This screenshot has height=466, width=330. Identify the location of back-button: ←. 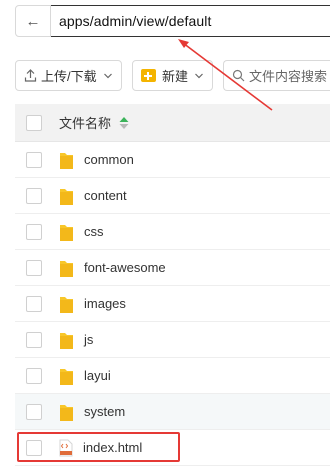
(33, 21).